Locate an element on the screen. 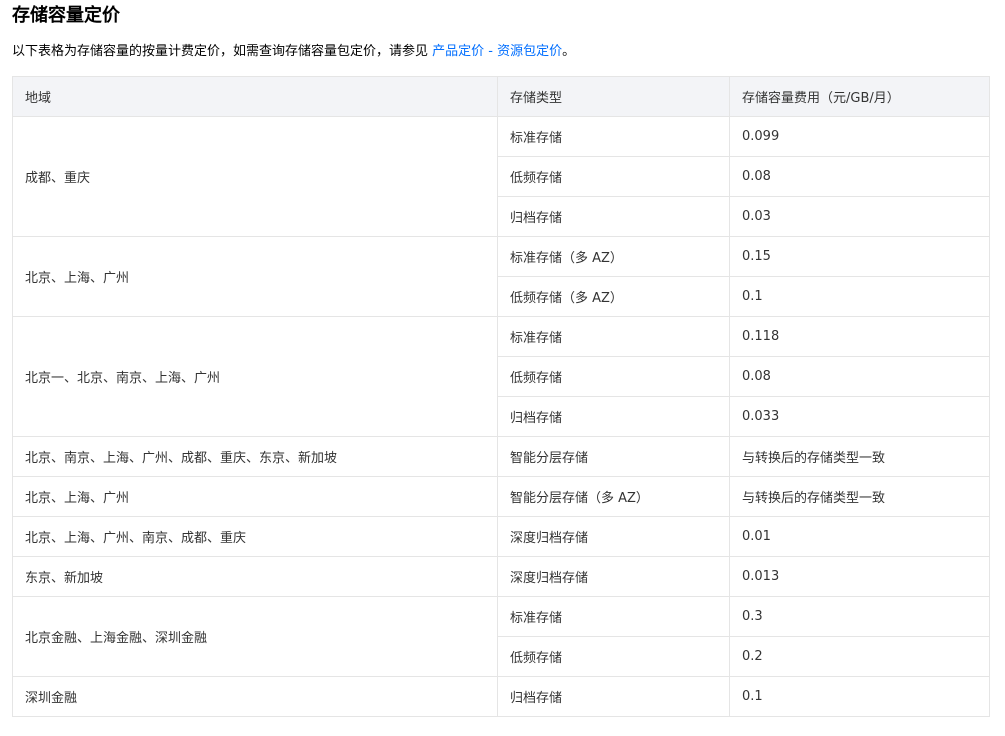 Image resolution: width=1005 pixels, height=736 pixels. region-cell: 北京一、北京、南京、上海、广州 is located at coordinates (255, 376).